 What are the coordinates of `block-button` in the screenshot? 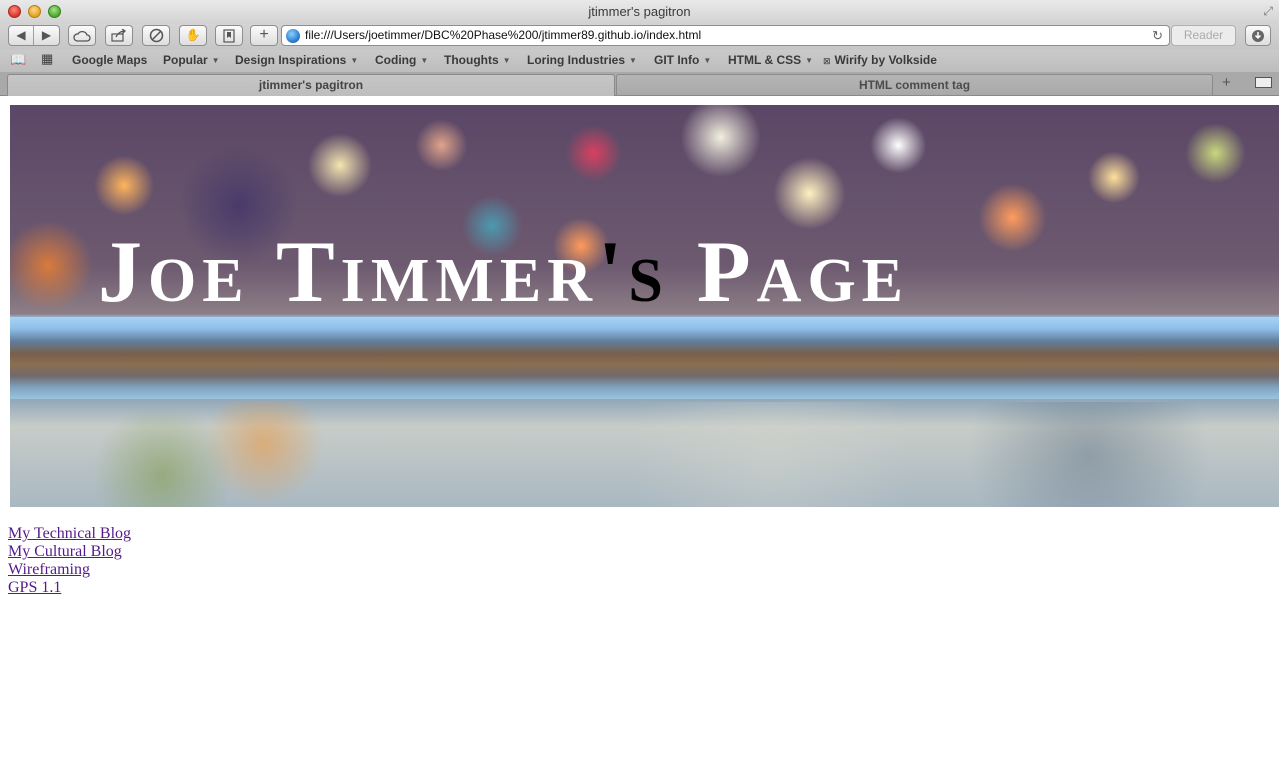 It's located at (156, 35).